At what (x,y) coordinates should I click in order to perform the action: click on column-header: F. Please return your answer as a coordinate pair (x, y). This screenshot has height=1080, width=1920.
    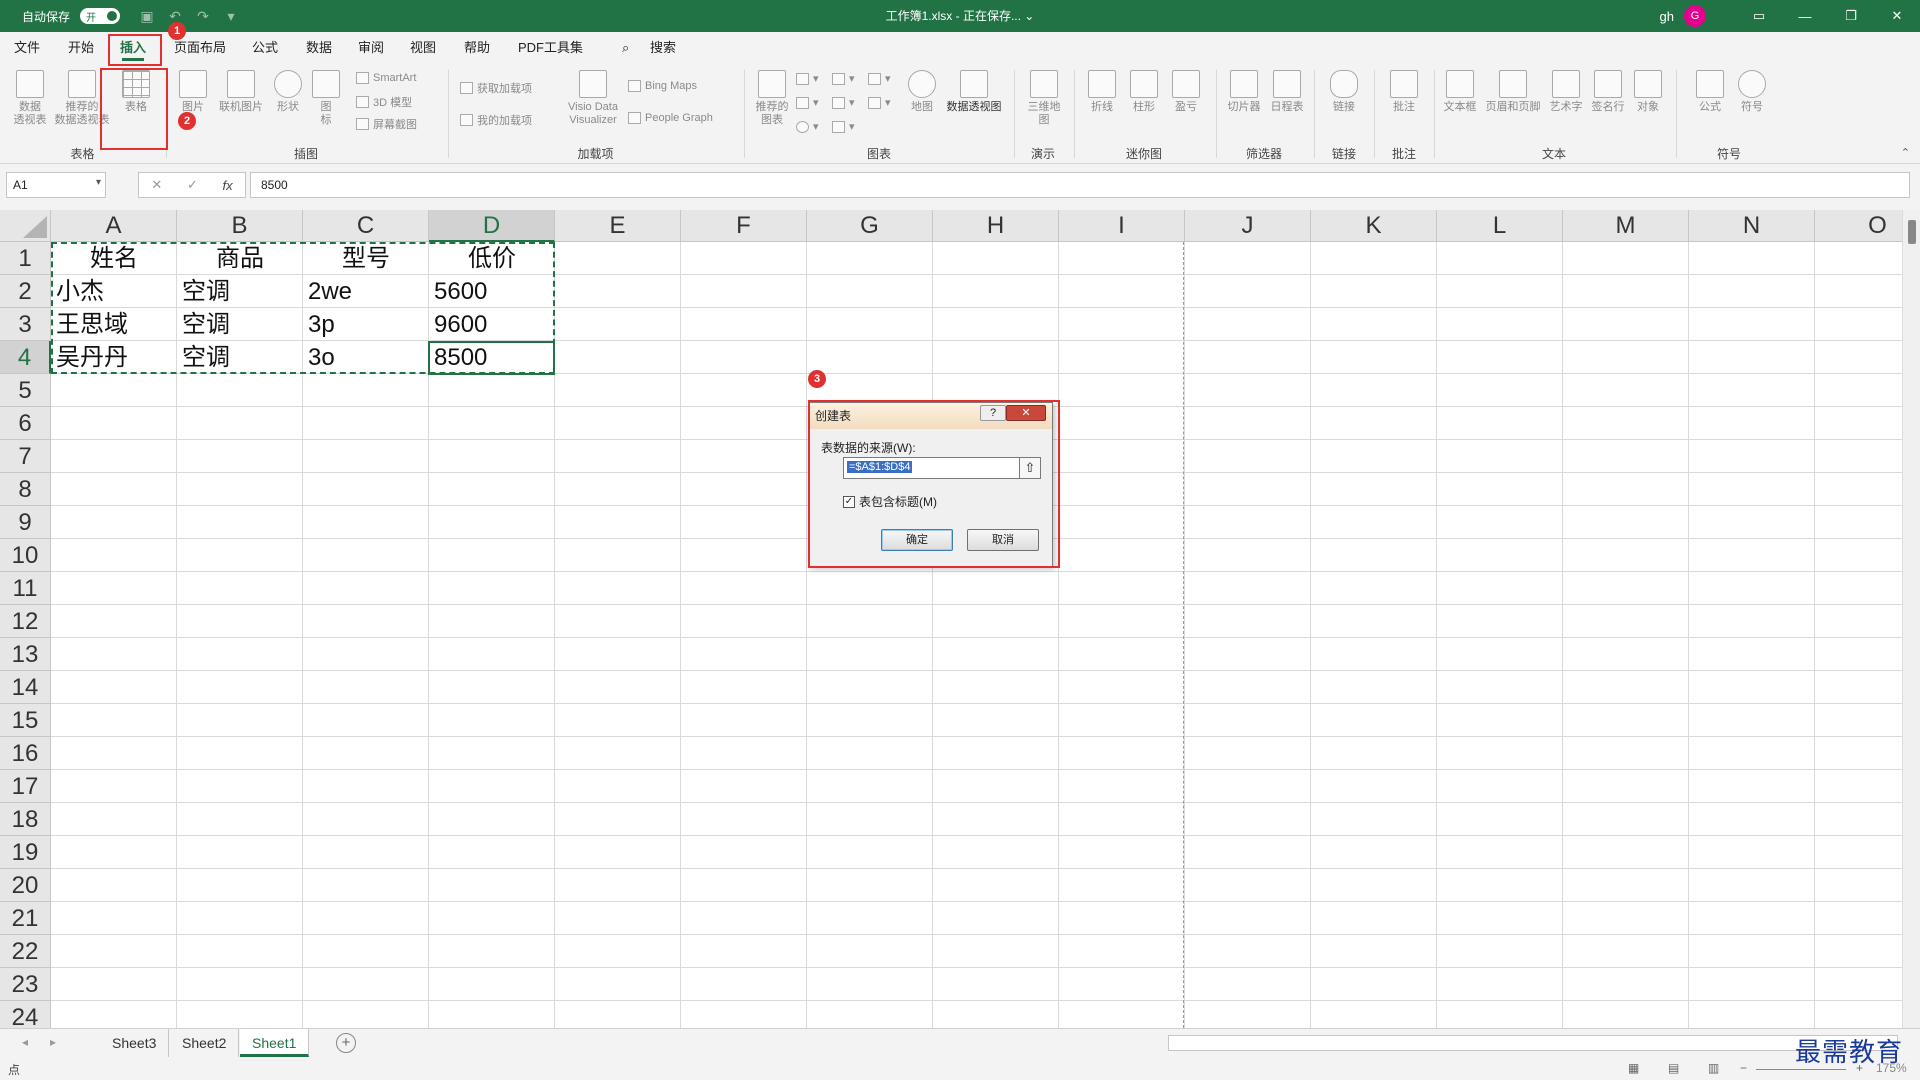
    Looking at the image, I should click on (744, 226).